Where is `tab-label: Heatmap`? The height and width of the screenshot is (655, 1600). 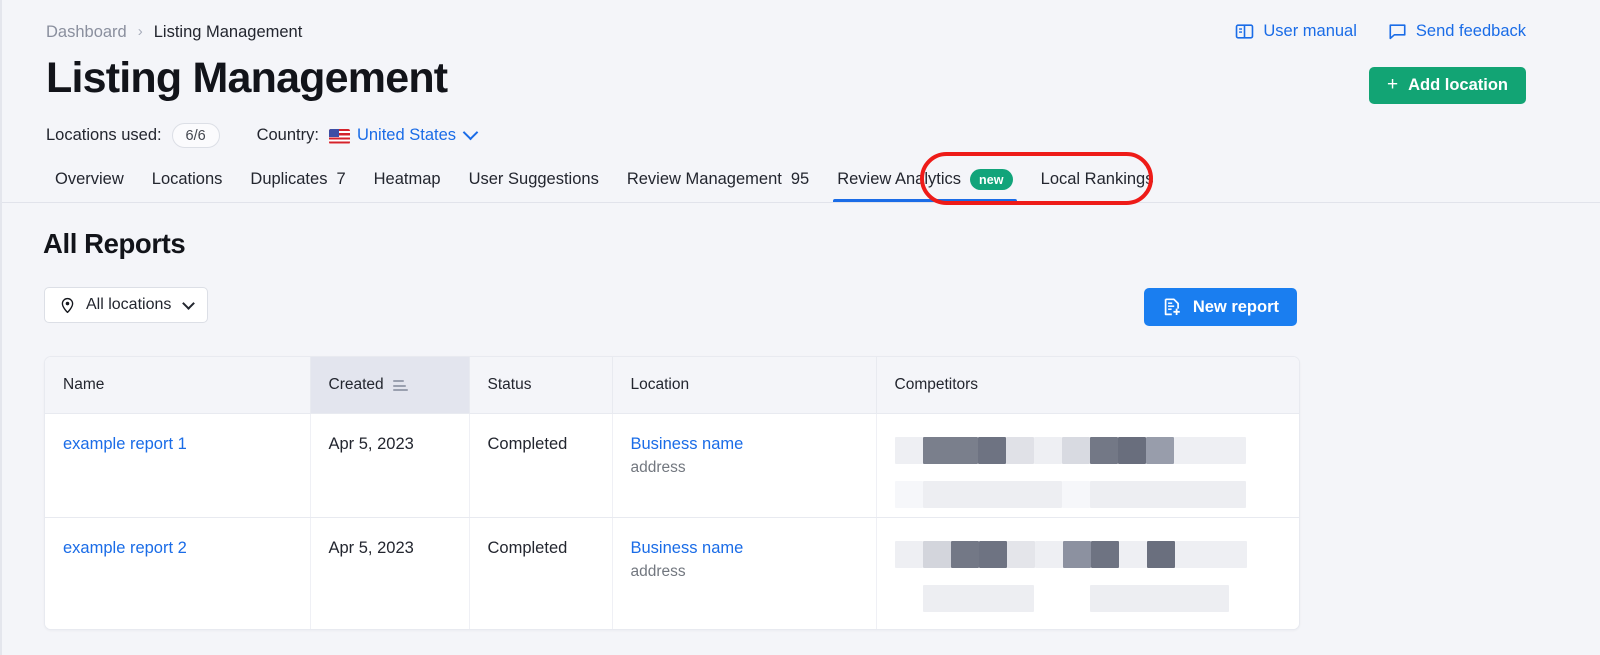
tab-label: Heatmap is located at coordinates (407, 179).